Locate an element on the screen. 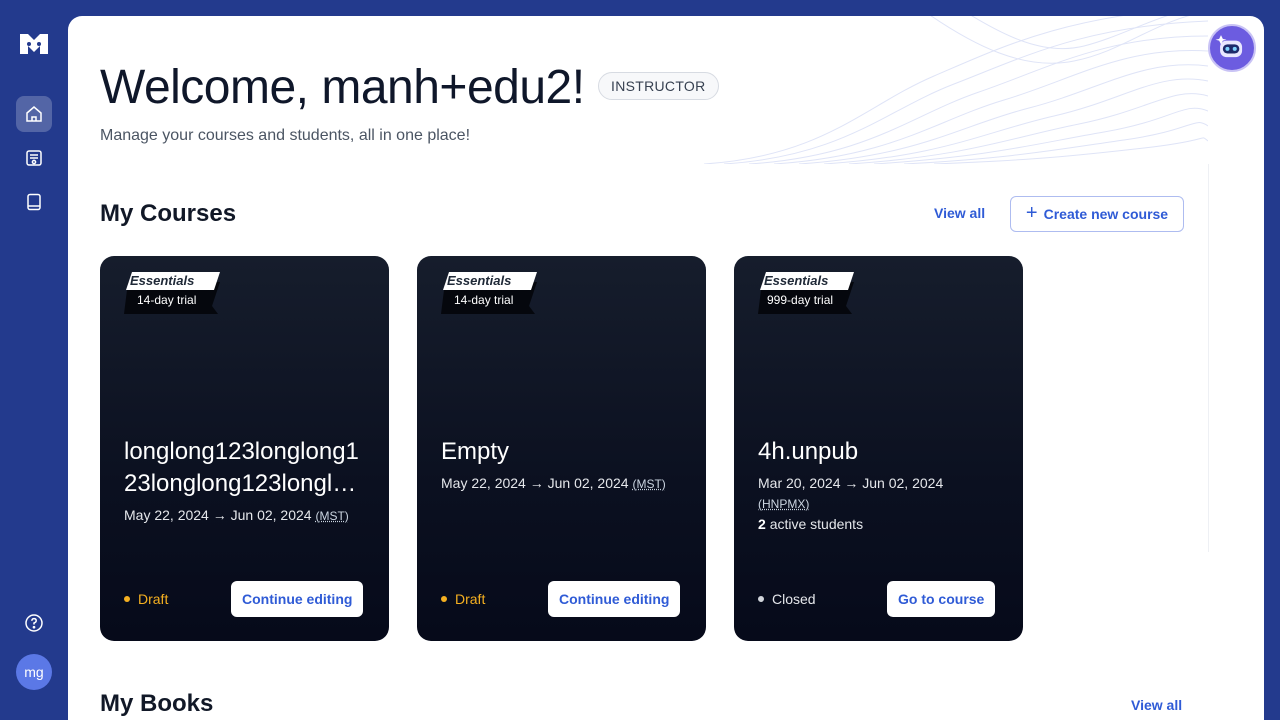  divider is located at coordinates (1208, 358).